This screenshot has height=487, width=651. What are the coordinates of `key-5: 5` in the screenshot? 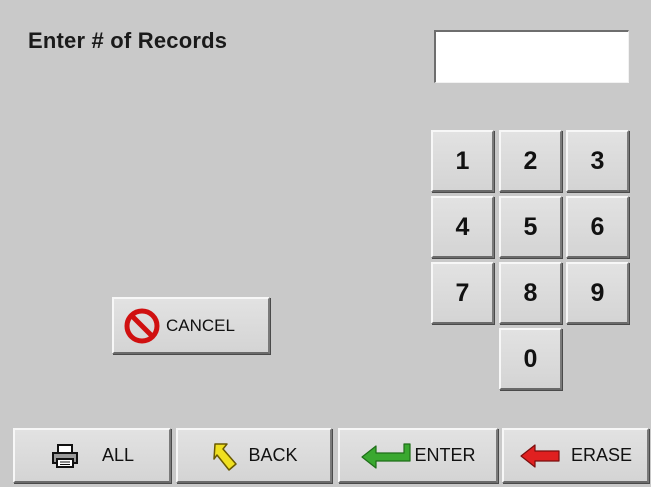 It's located at (530, 227).